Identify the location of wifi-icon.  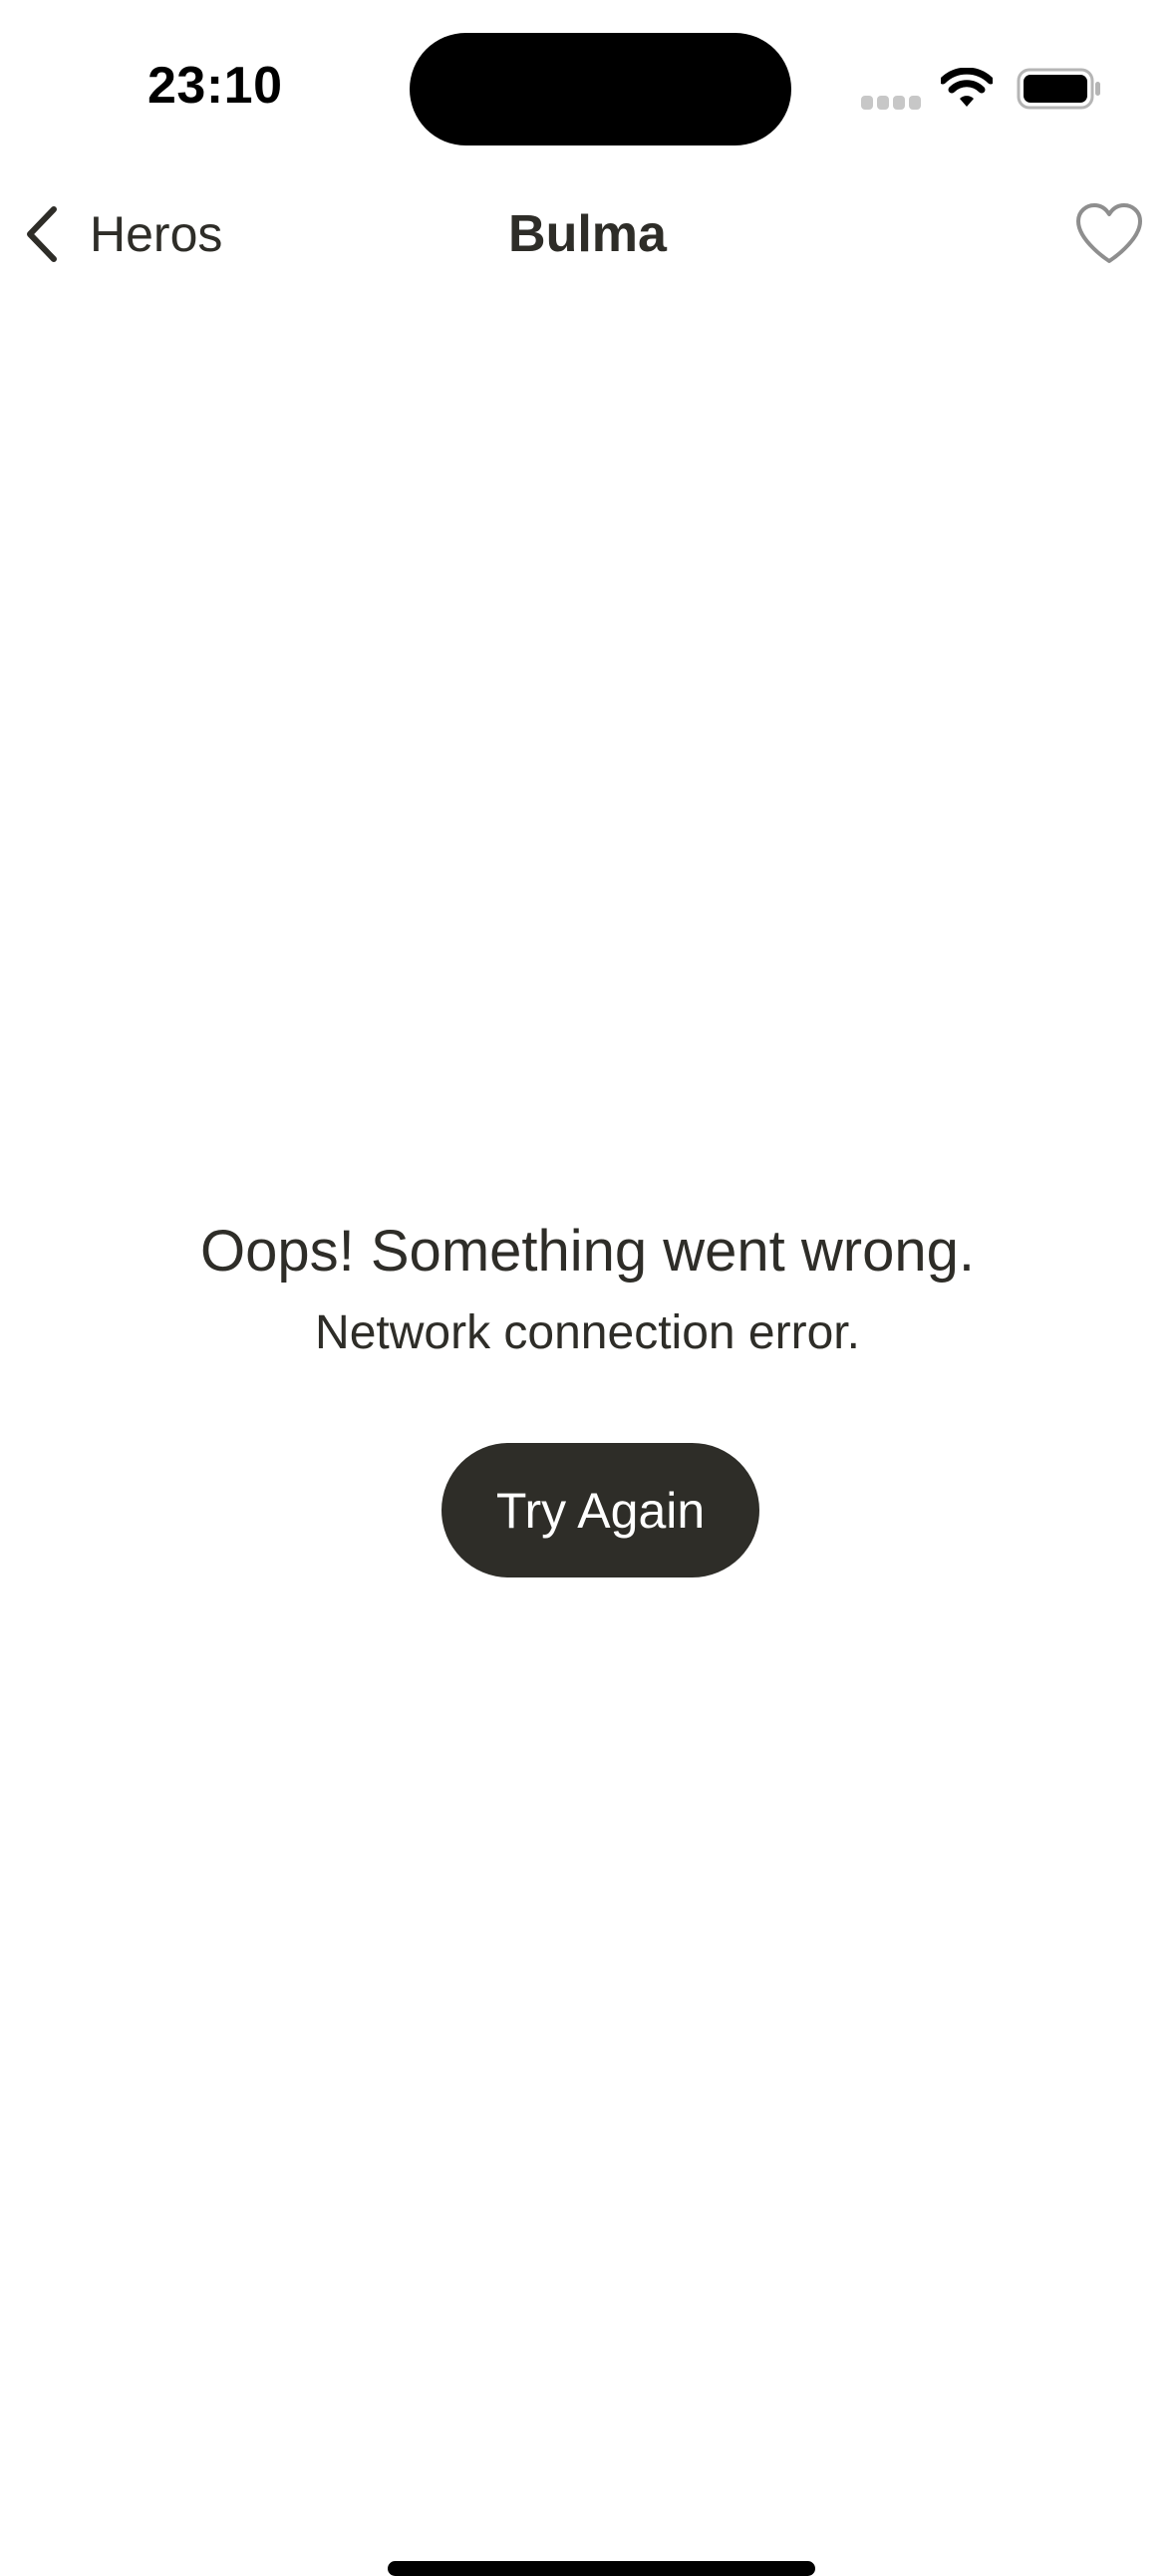
(967, 87).